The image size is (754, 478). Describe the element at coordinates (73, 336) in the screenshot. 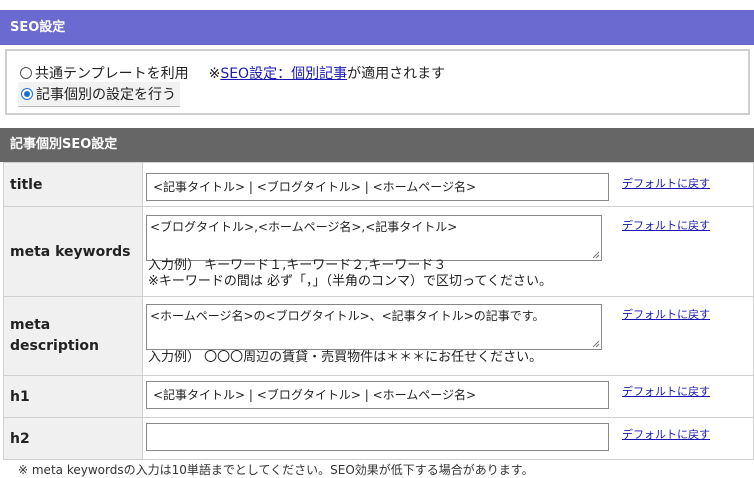

I see `description-label: meta description` at that location.